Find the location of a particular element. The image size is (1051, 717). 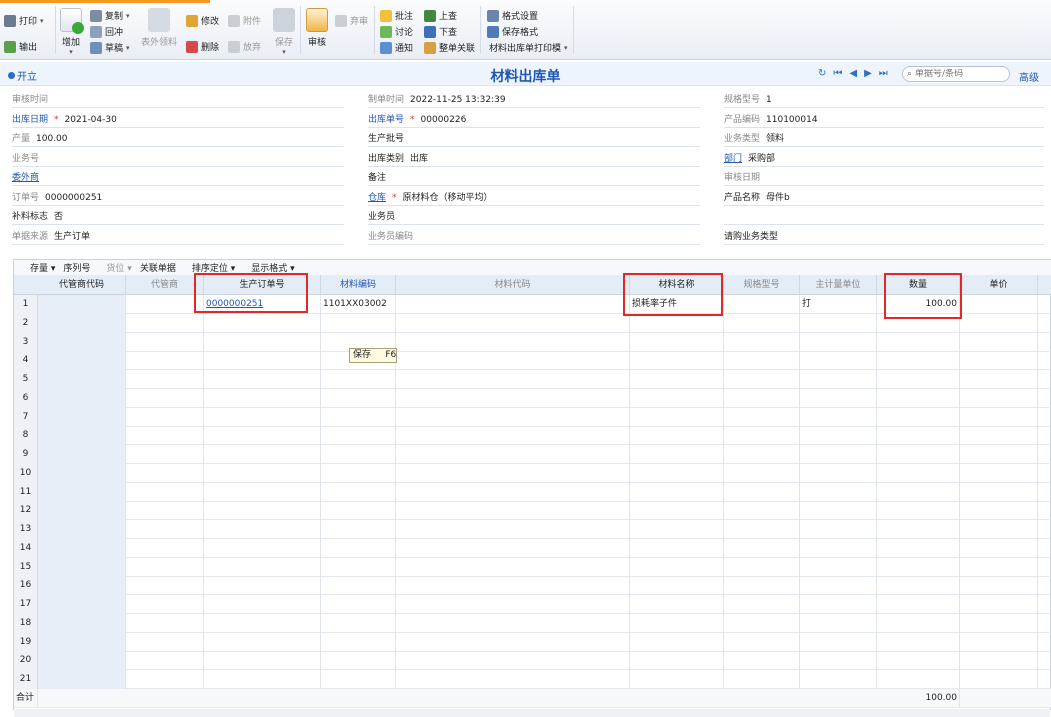

field-label: 仓库 is located at coordinates (377, 196).